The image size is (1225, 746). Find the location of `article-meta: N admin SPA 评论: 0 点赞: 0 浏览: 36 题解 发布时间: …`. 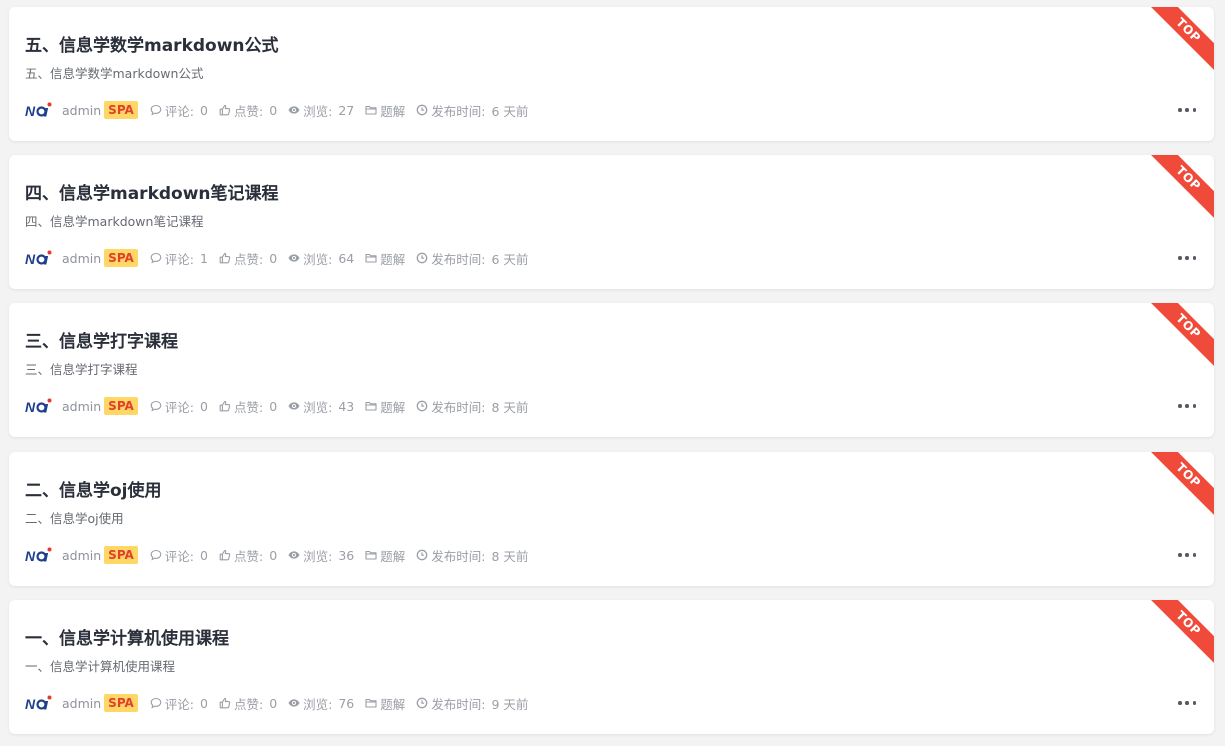

article-meta: N admin SPA 评论: 0 点赞: 0 浏览: 36 题解 发布时间: … is located at coordinates (282, 555).